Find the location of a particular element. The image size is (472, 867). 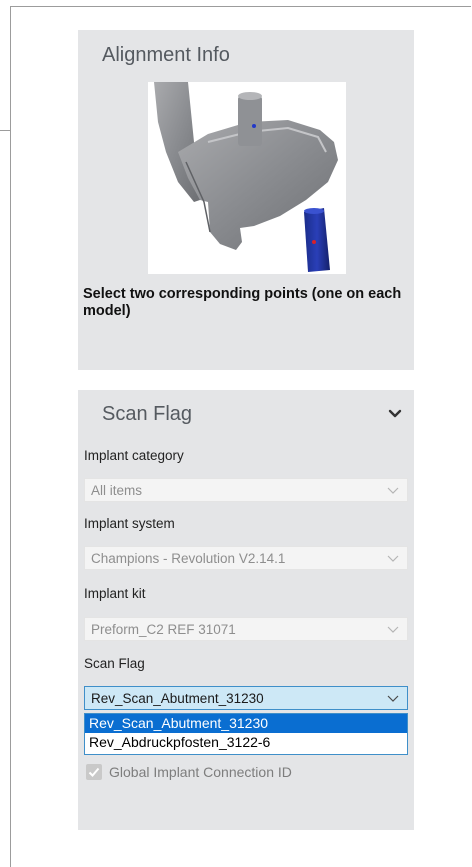

implant-kit-select: Preform_C2 REF 31071 is located at coordinates (246, 629).